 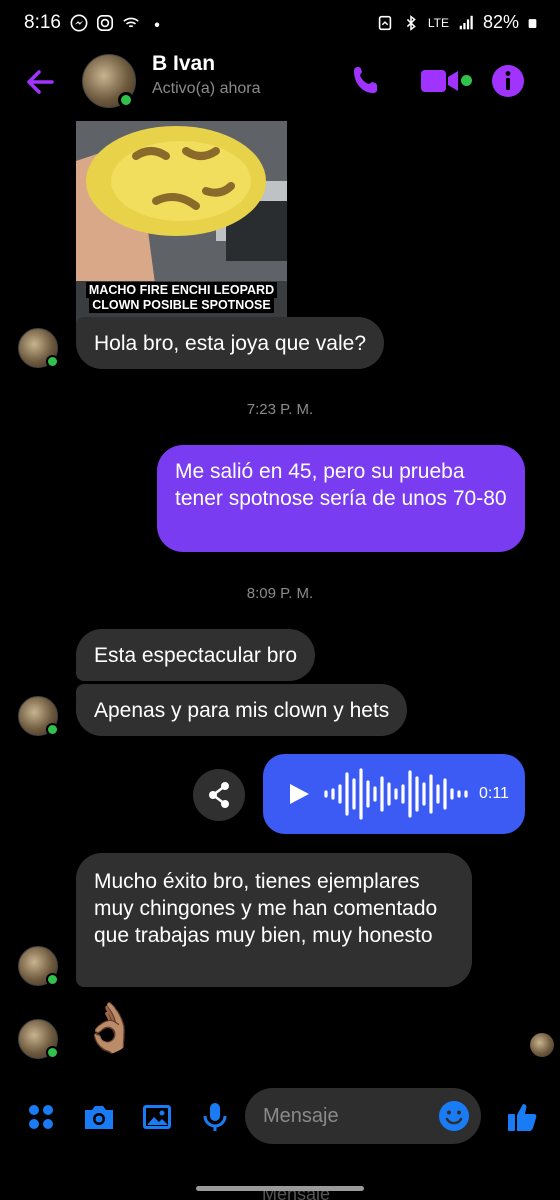 I want to click on gesture-nav-handle, so click(x=280, y=1188).